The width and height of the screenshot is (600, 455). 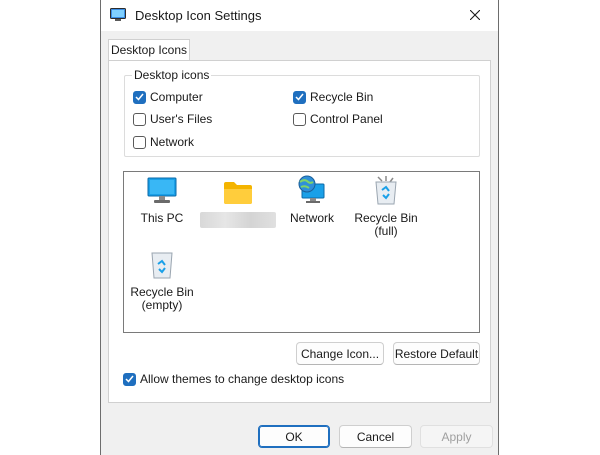 I want to click on recycle-bin-empty-icon, so click(x=162, y=265).